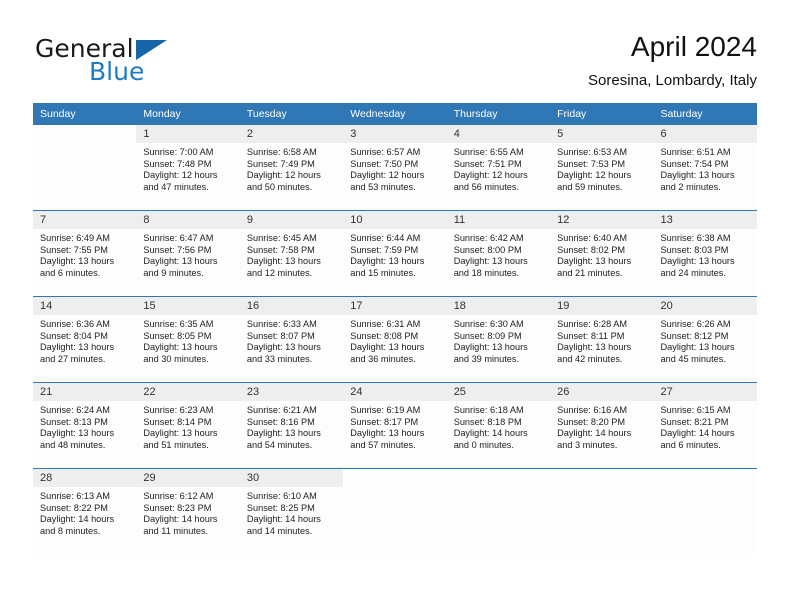 The width and height of the screenshot is (792, 612). Describe the element at coordinates (279, 272) in the screenshot. I see `daylight-text-line2: and 12 minutes.` at that location.